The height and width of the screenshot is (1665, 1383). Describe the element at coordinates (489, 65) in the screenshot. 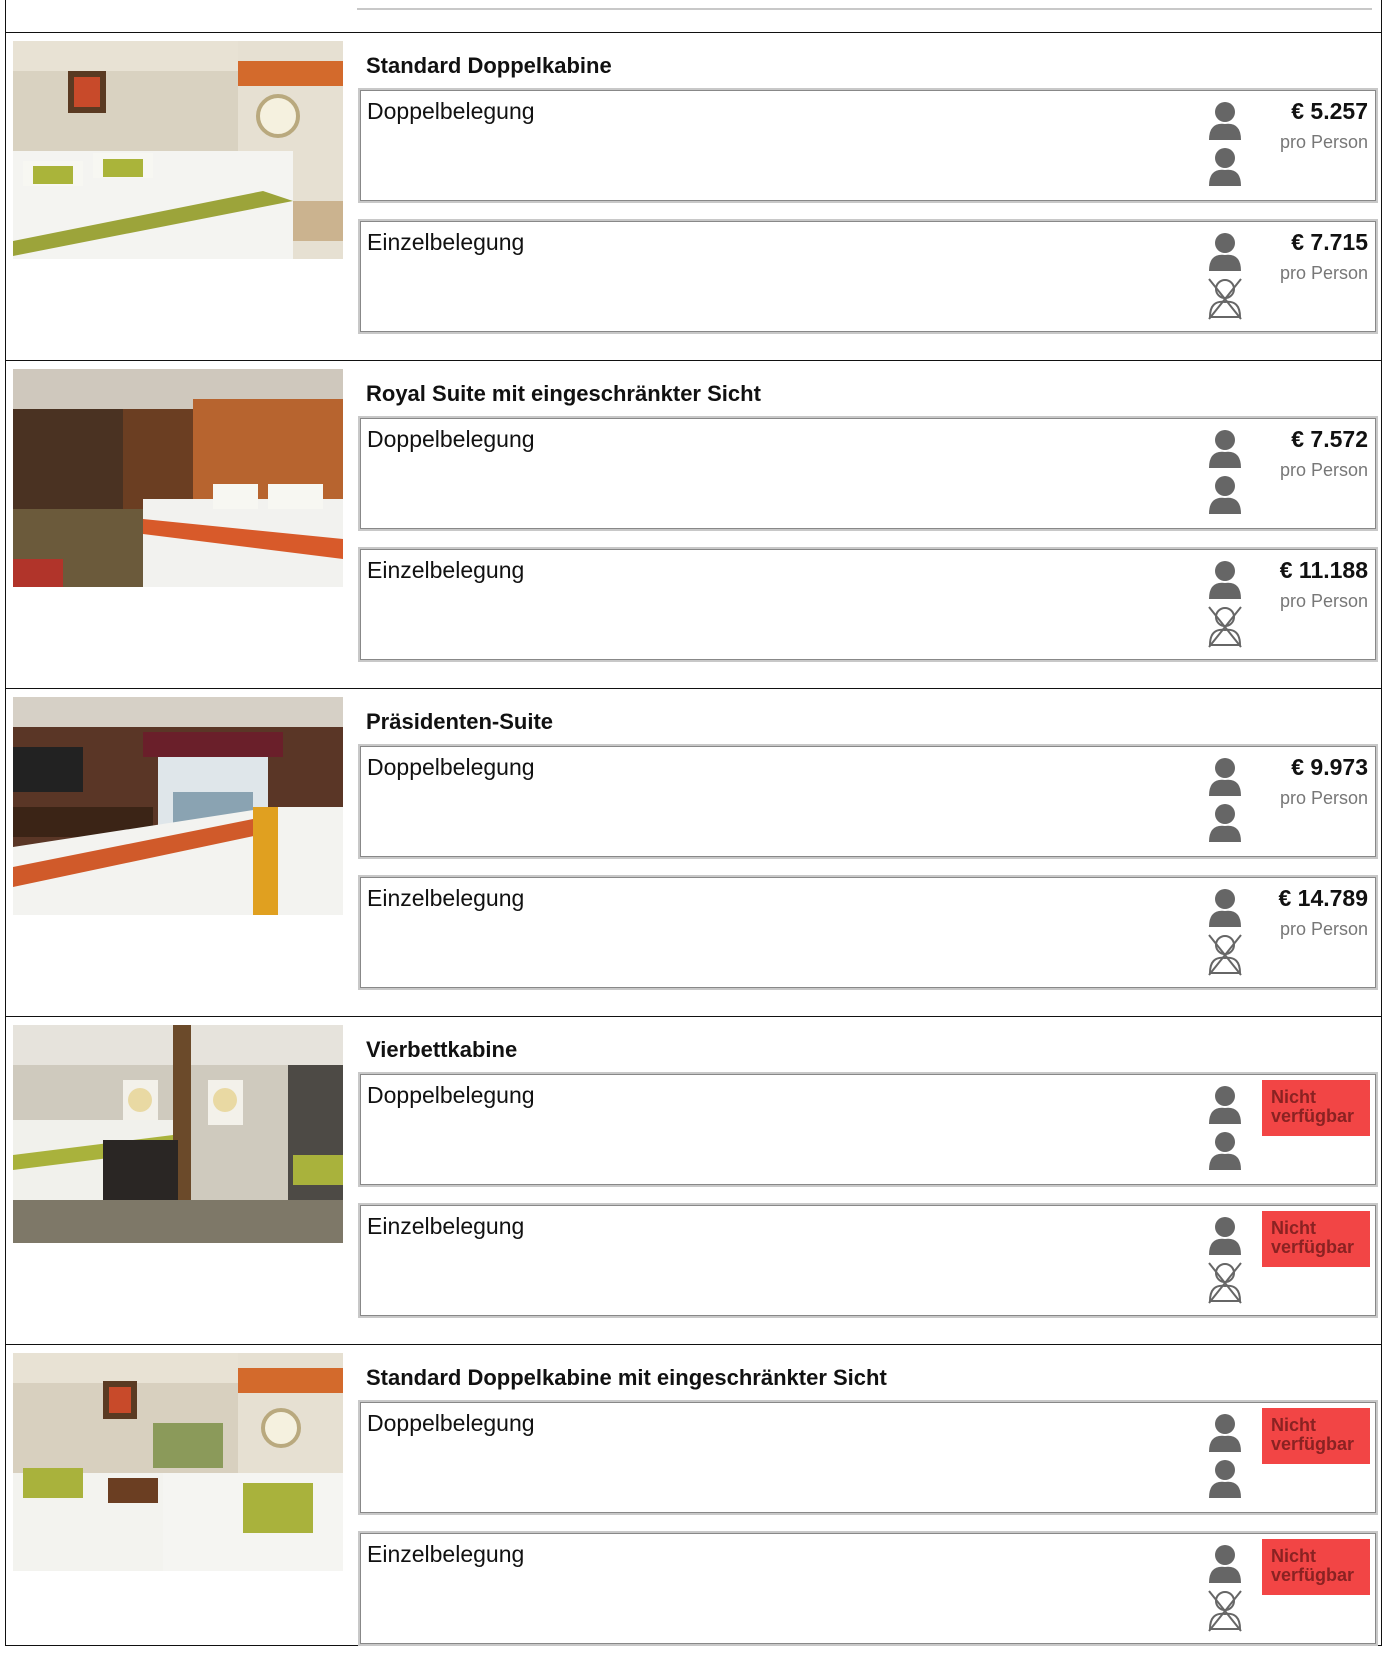

I see `cabin-title: Standard Doppelkabine` at that location.